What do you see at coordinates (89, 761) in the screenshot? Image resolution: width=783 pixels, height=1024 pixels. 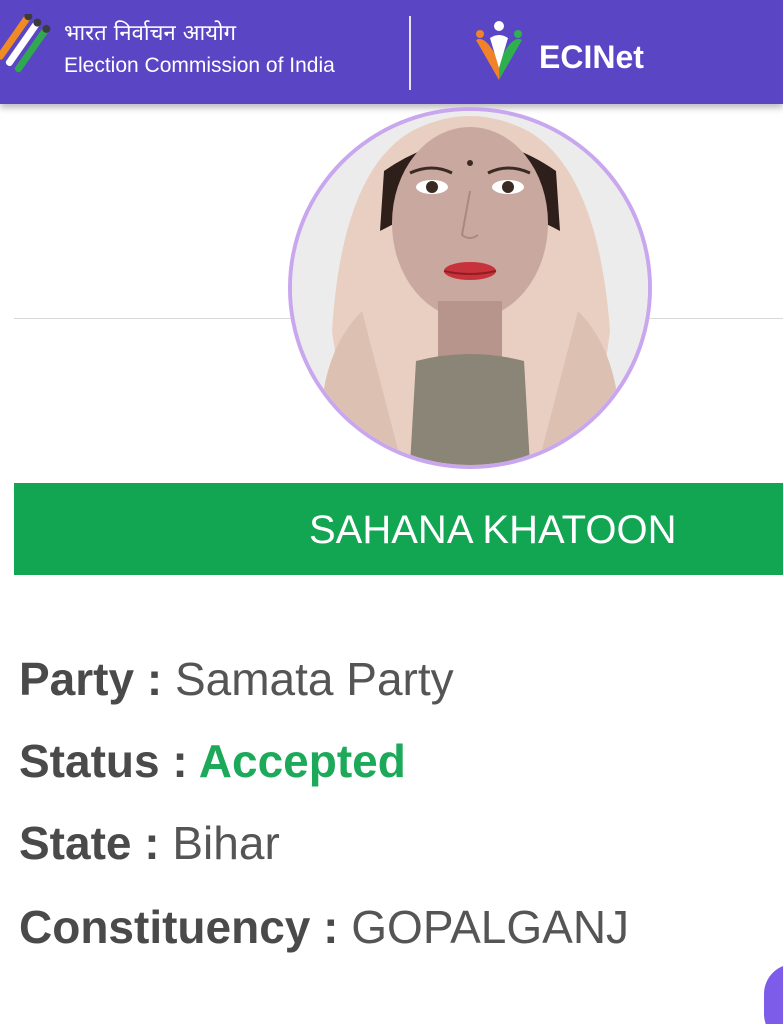 I see `status-label: Status` at bounding box center [89, 761].